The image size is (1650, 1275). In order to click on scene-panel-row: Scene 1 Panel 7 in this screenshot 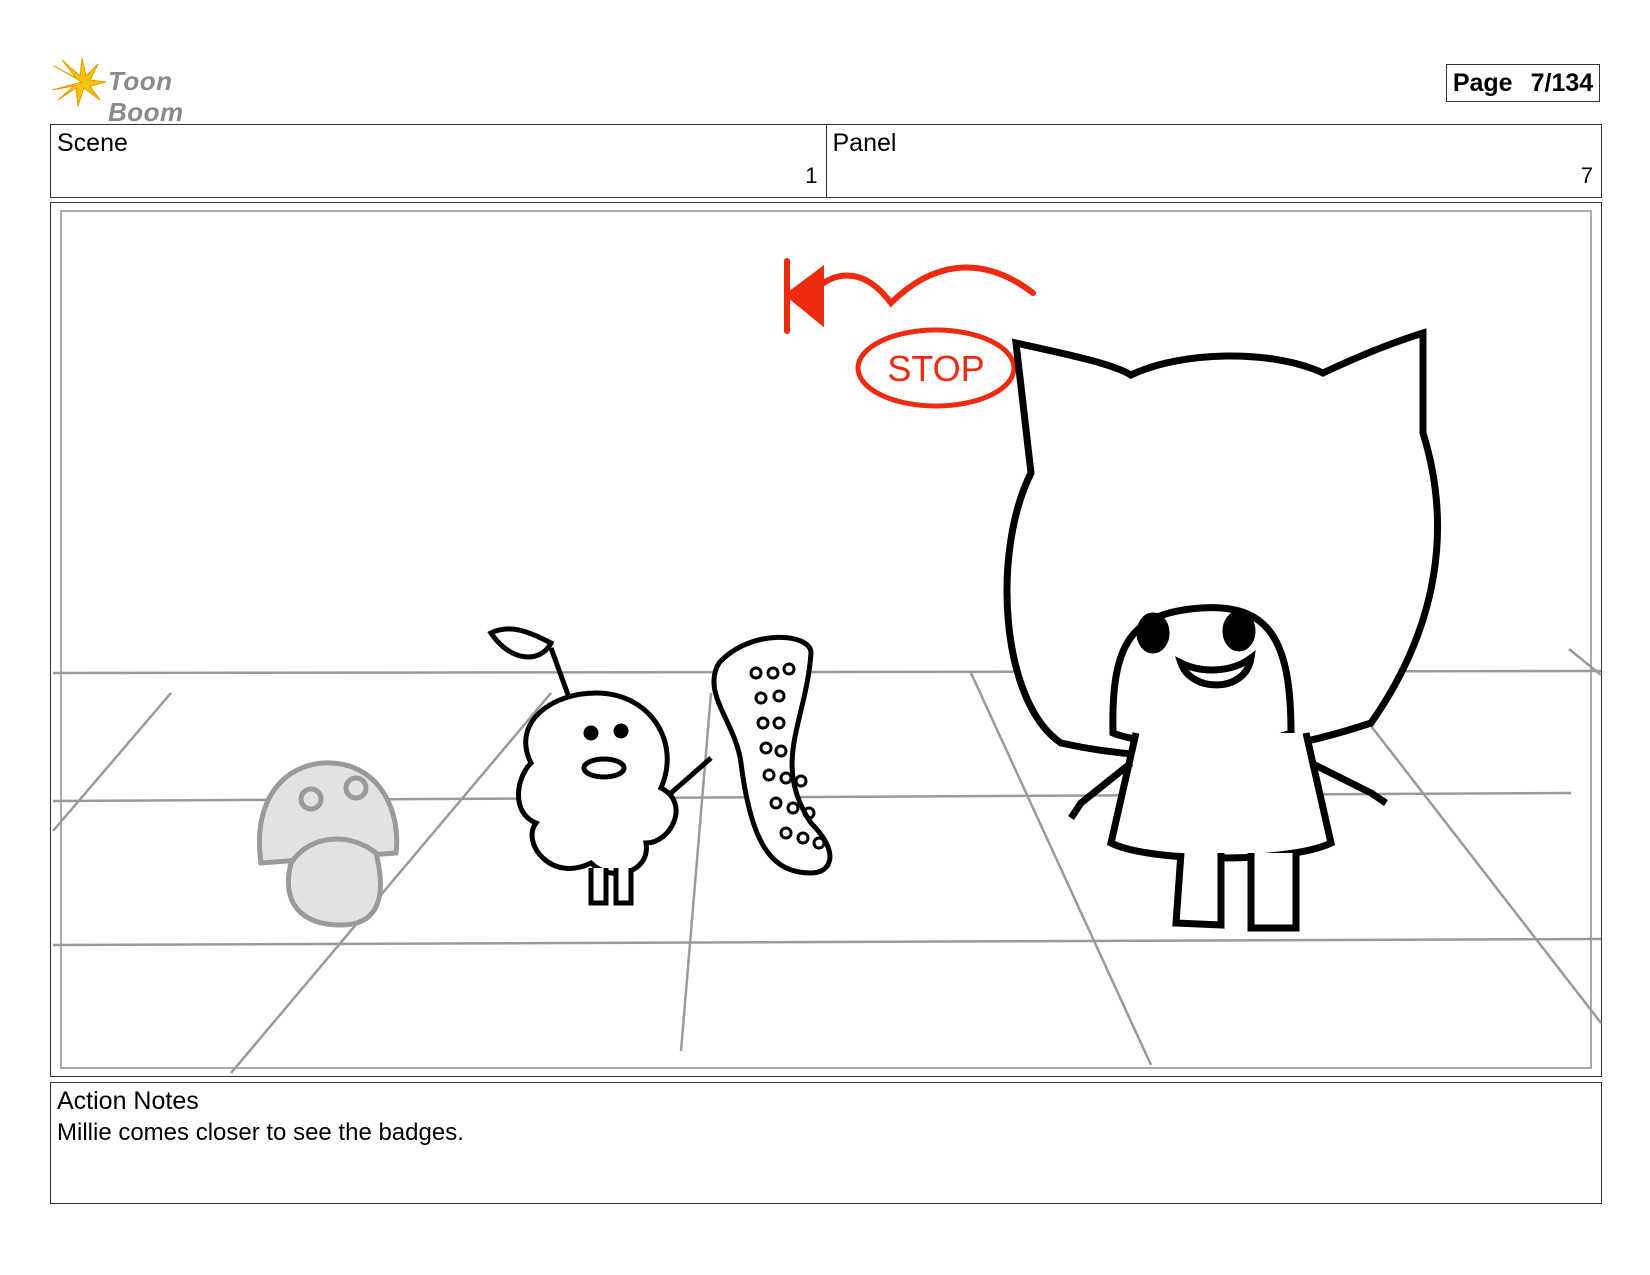, I will do `click(826, 161)`.